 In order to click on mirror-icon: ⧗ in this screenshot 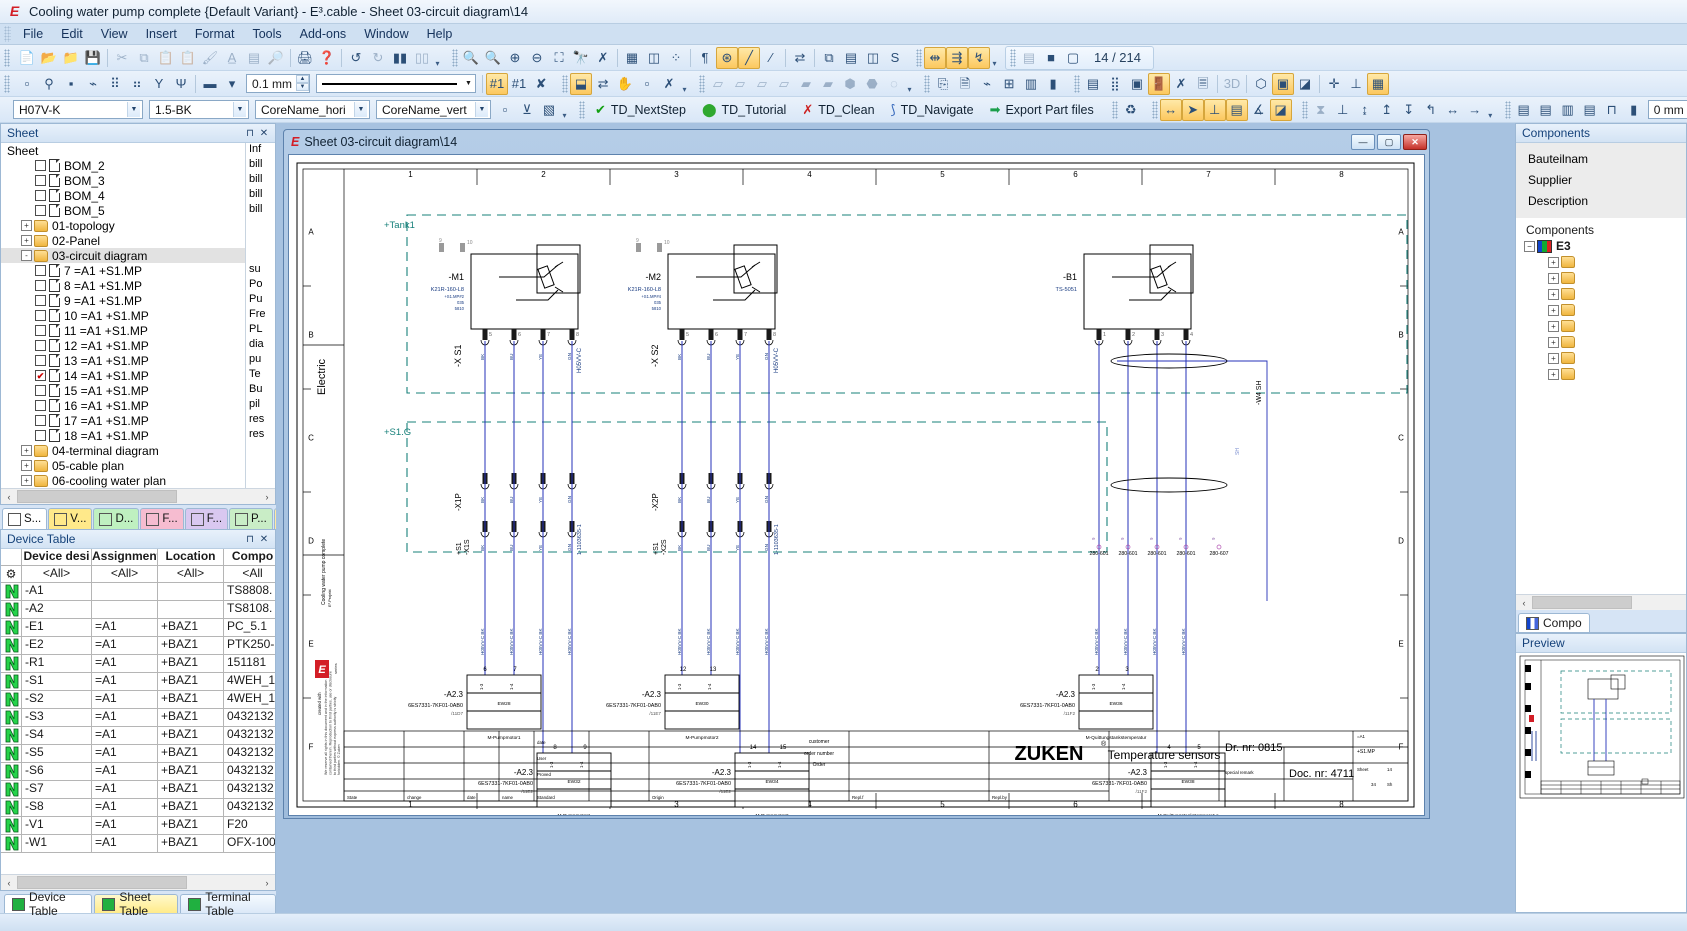, I will do `click(1321, 110)`.